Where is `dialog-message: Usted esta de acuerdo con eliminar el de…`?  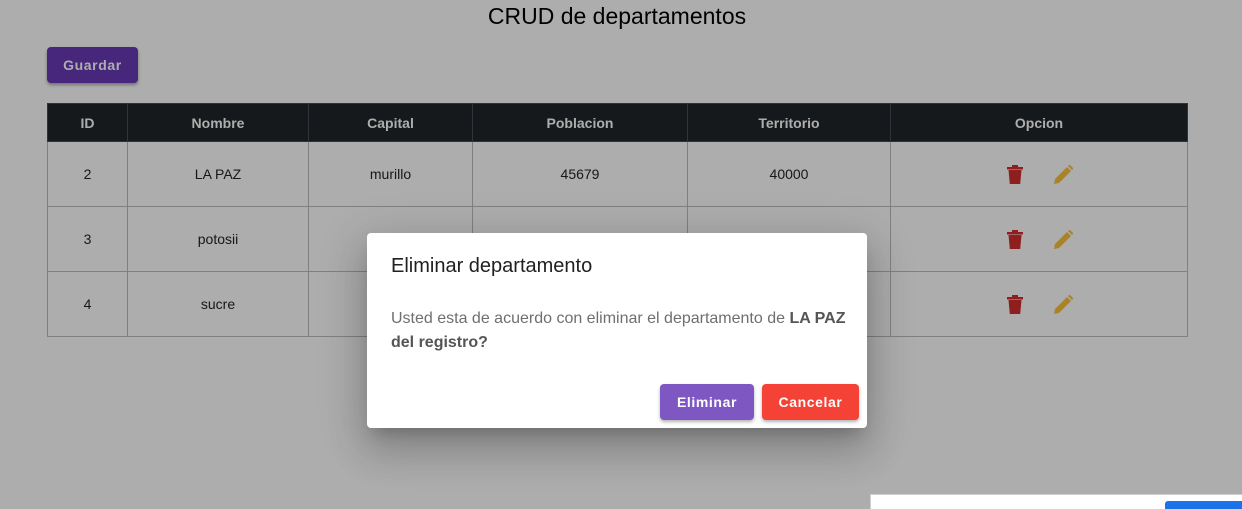
dialog-message: Usted esta de acuerdo con eliminar el de… is located at coordinates (621, 331).